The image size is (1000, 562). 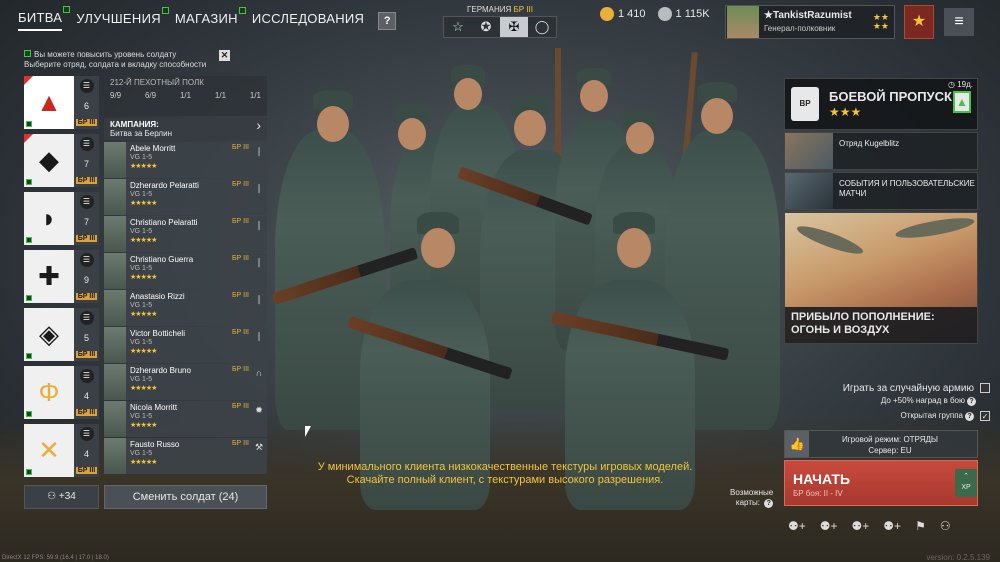 What do you see at coordinates (185, 419) in the screenshot?
I see `soldier-row: Nicola Morritt VG 1-5 ★★★★★ БР III ✹` at bounding box center [185, 419].